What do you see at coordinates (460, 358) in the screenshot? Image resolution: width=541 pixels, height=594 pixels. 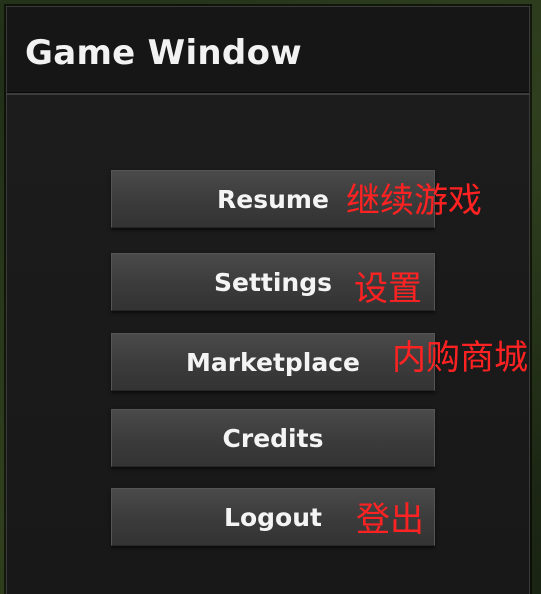 I see `marketplace-annotation: 内购商城` at bounding box center [460, 358].